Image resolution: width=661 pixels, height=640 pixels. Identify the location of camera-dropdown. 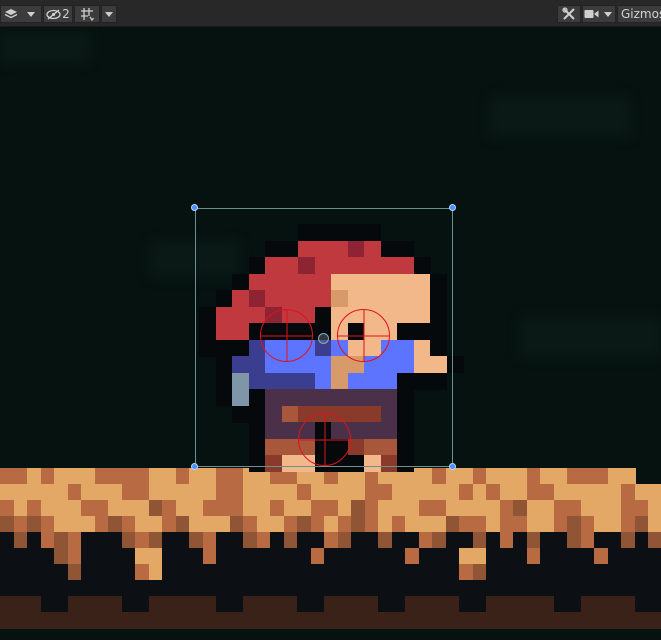
(599, 14).